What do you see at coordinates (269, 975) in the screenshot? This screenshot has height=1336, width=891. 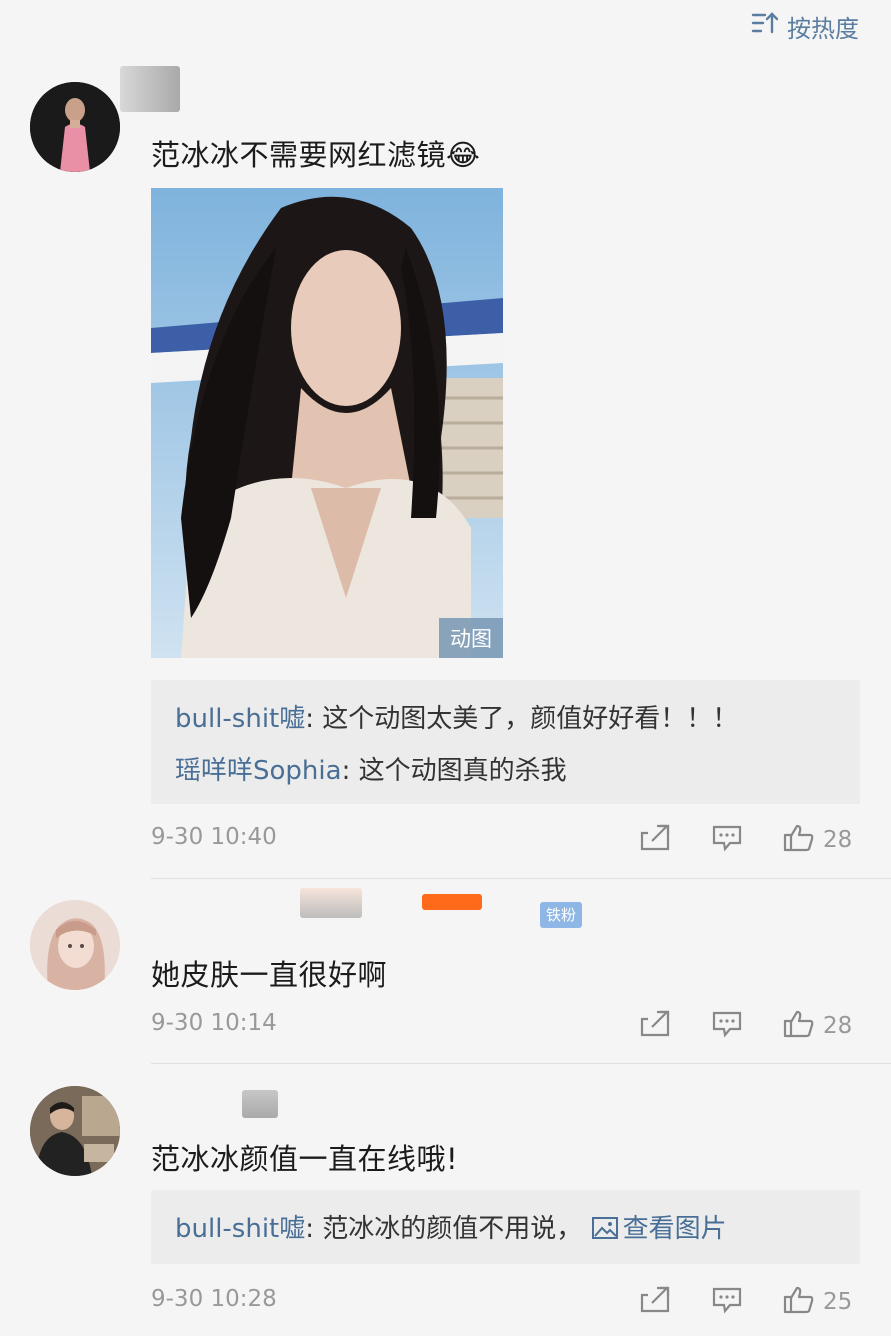 I see `comment-text: 她皮肤一直很好啊` at bounding box center [269, 975].